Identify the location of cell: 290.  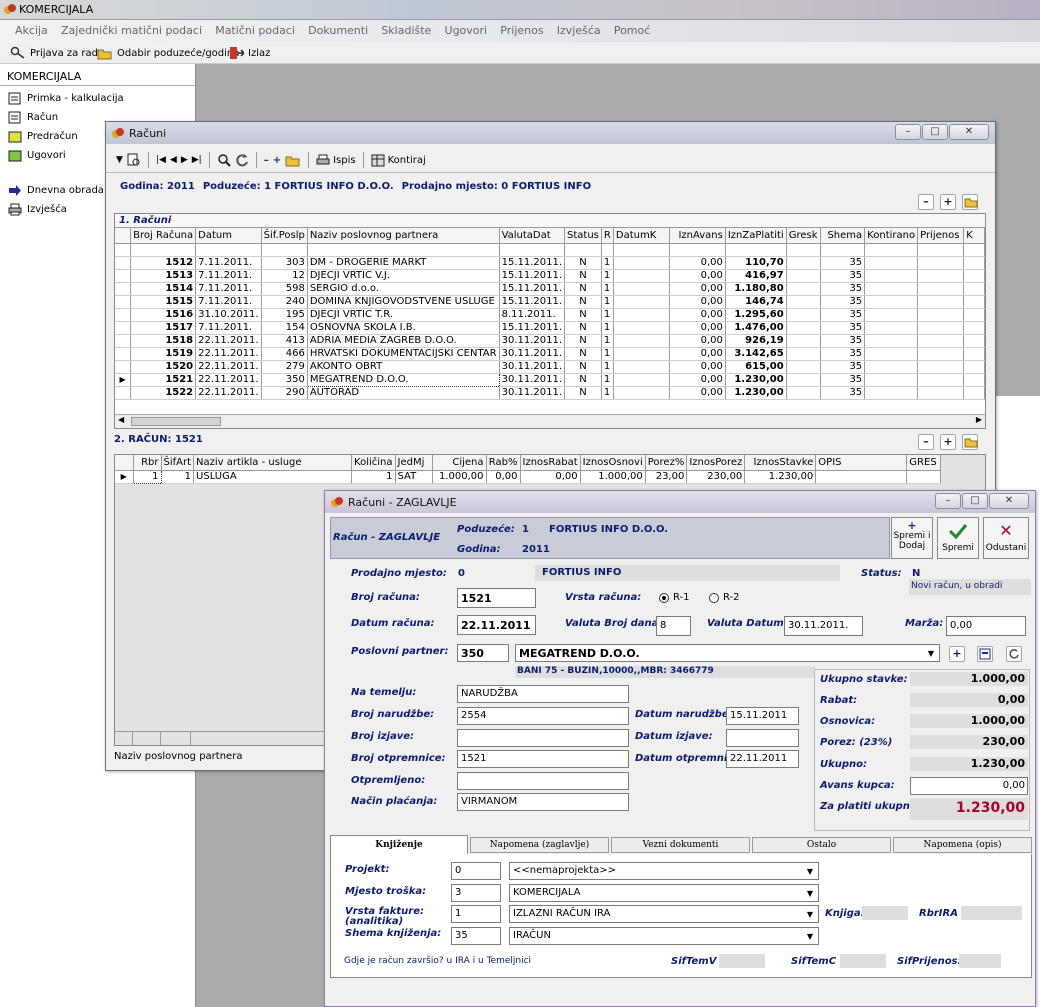
(284, 393).